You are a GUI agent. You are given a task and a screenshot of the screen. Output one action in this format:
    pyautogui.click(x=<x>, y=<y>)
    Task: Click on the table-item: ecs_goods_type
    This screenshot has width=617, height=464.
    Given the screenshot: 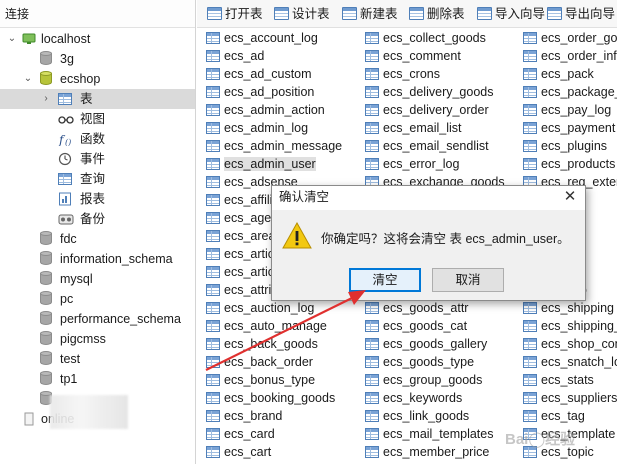 What is the action you would take?
    pyautogui.click(x=439, y=362)
    